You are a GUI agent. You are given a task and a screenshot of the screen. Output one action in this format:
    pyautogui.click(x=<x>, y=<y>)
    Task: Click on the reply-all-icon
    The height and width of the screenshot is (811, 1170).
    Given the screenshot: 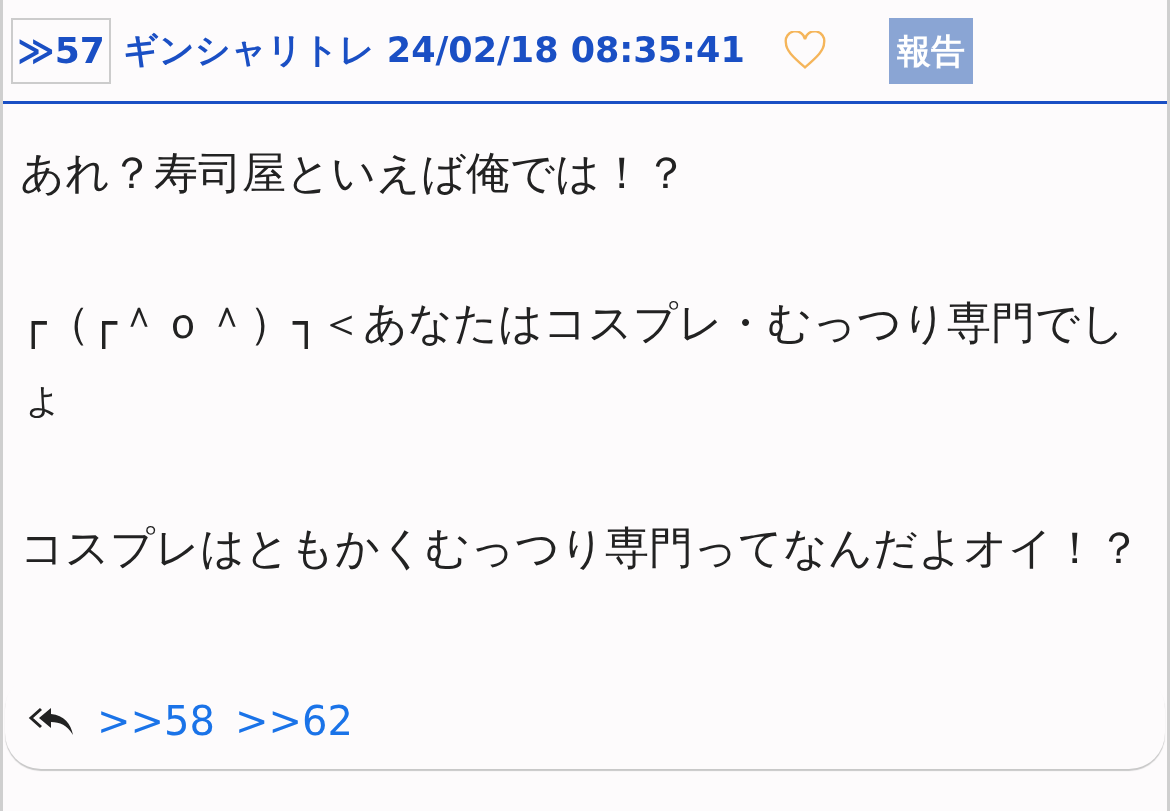 What is the action you would take?
    pyautogui.click(x=51, y=721)
    